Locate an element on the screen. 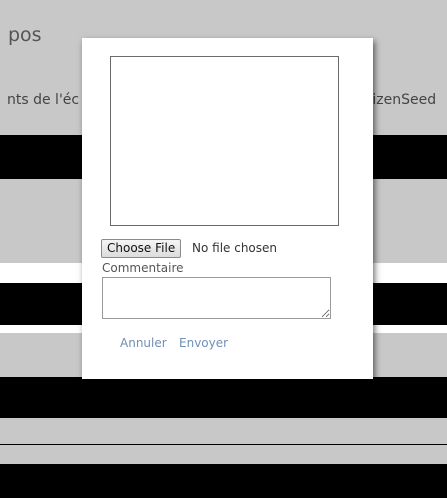 Image resolution: width=447 pixels, height=498 pixels. cancel-link: Annuler is located at coordinates (143, 343).